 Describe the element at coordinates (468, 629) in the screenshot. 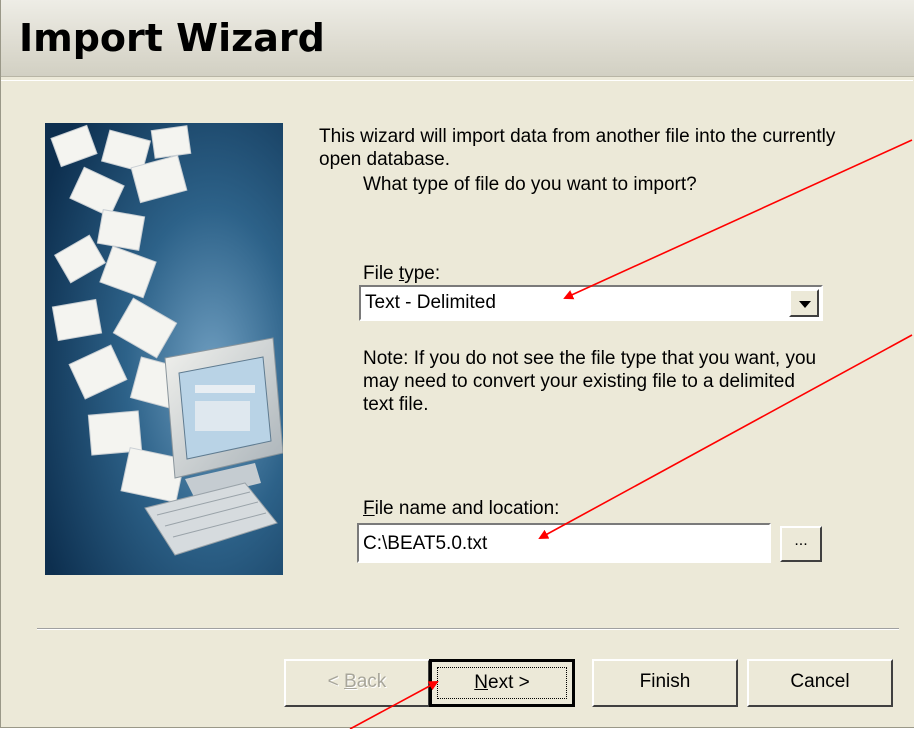

I see `button-separator` at that location.